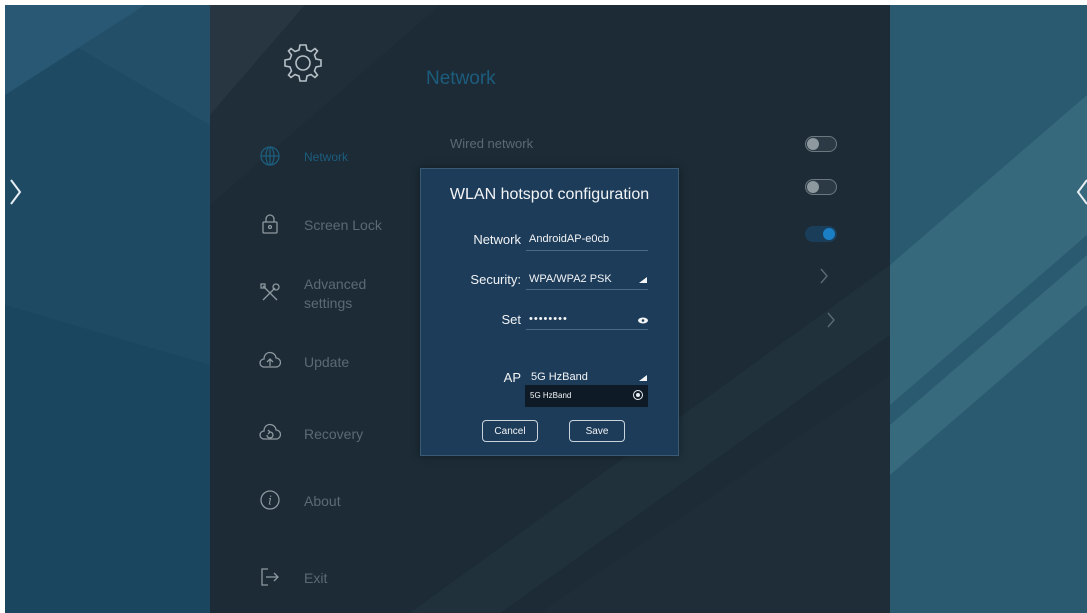 Image resolution: width=1087 pixels, height=613 pixels. Describe the element at coordinates (510, 431) in the screenshot. I see `cancel-button: Cancel` at that location.